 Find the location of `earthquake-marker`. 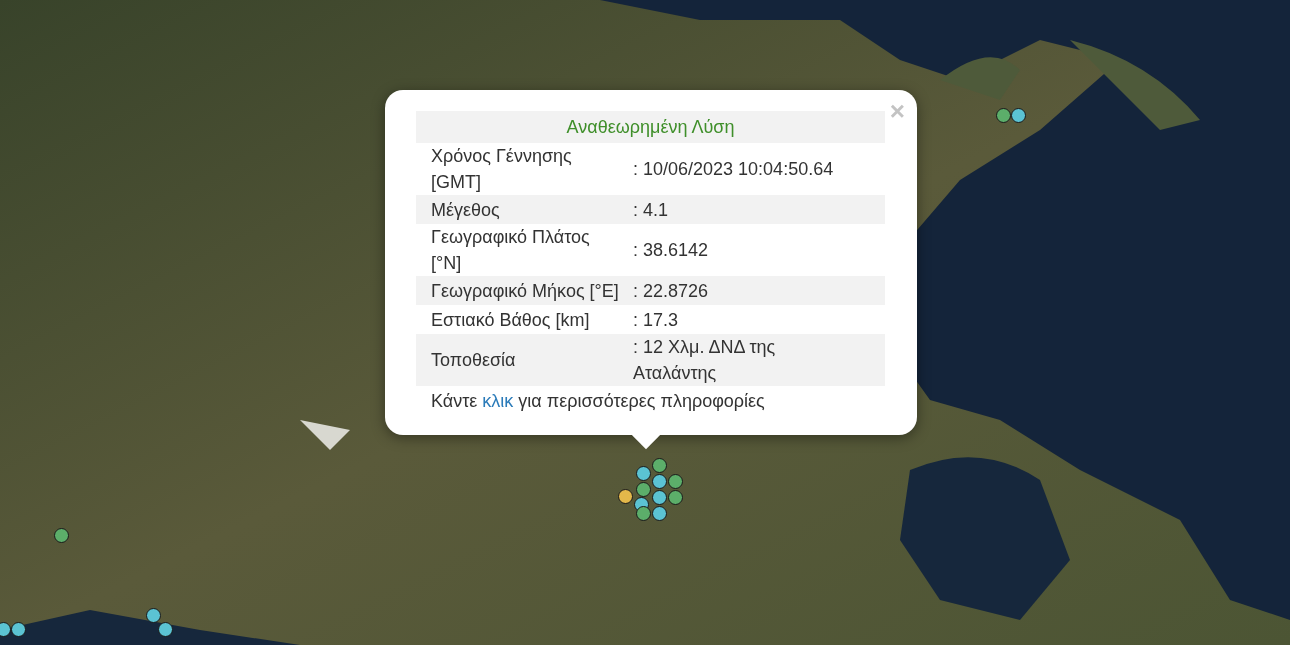

earthquake-marker is located at coordinates (5, 629).